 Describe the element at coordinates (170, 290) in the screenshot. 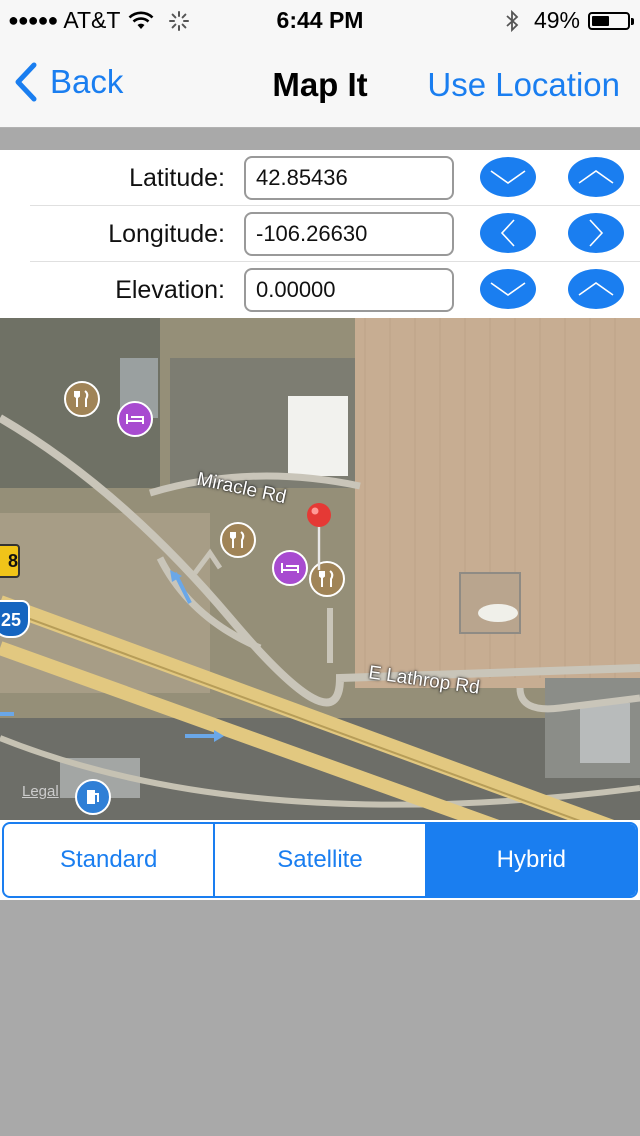

I see `elevation-label: Elevation:` at that location.